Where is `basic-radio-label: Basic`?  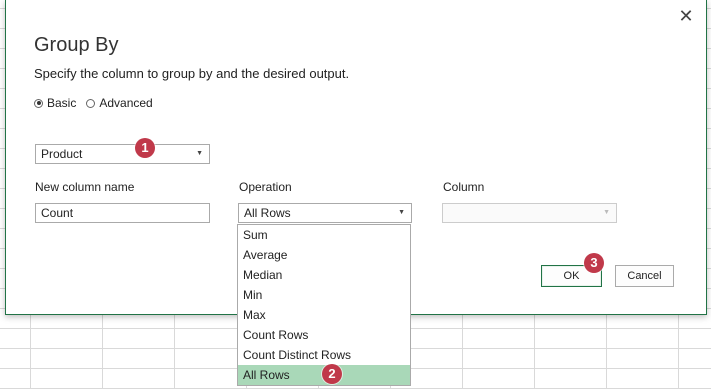
basic-radio-label: Basic is located at coordinates (62, 103).